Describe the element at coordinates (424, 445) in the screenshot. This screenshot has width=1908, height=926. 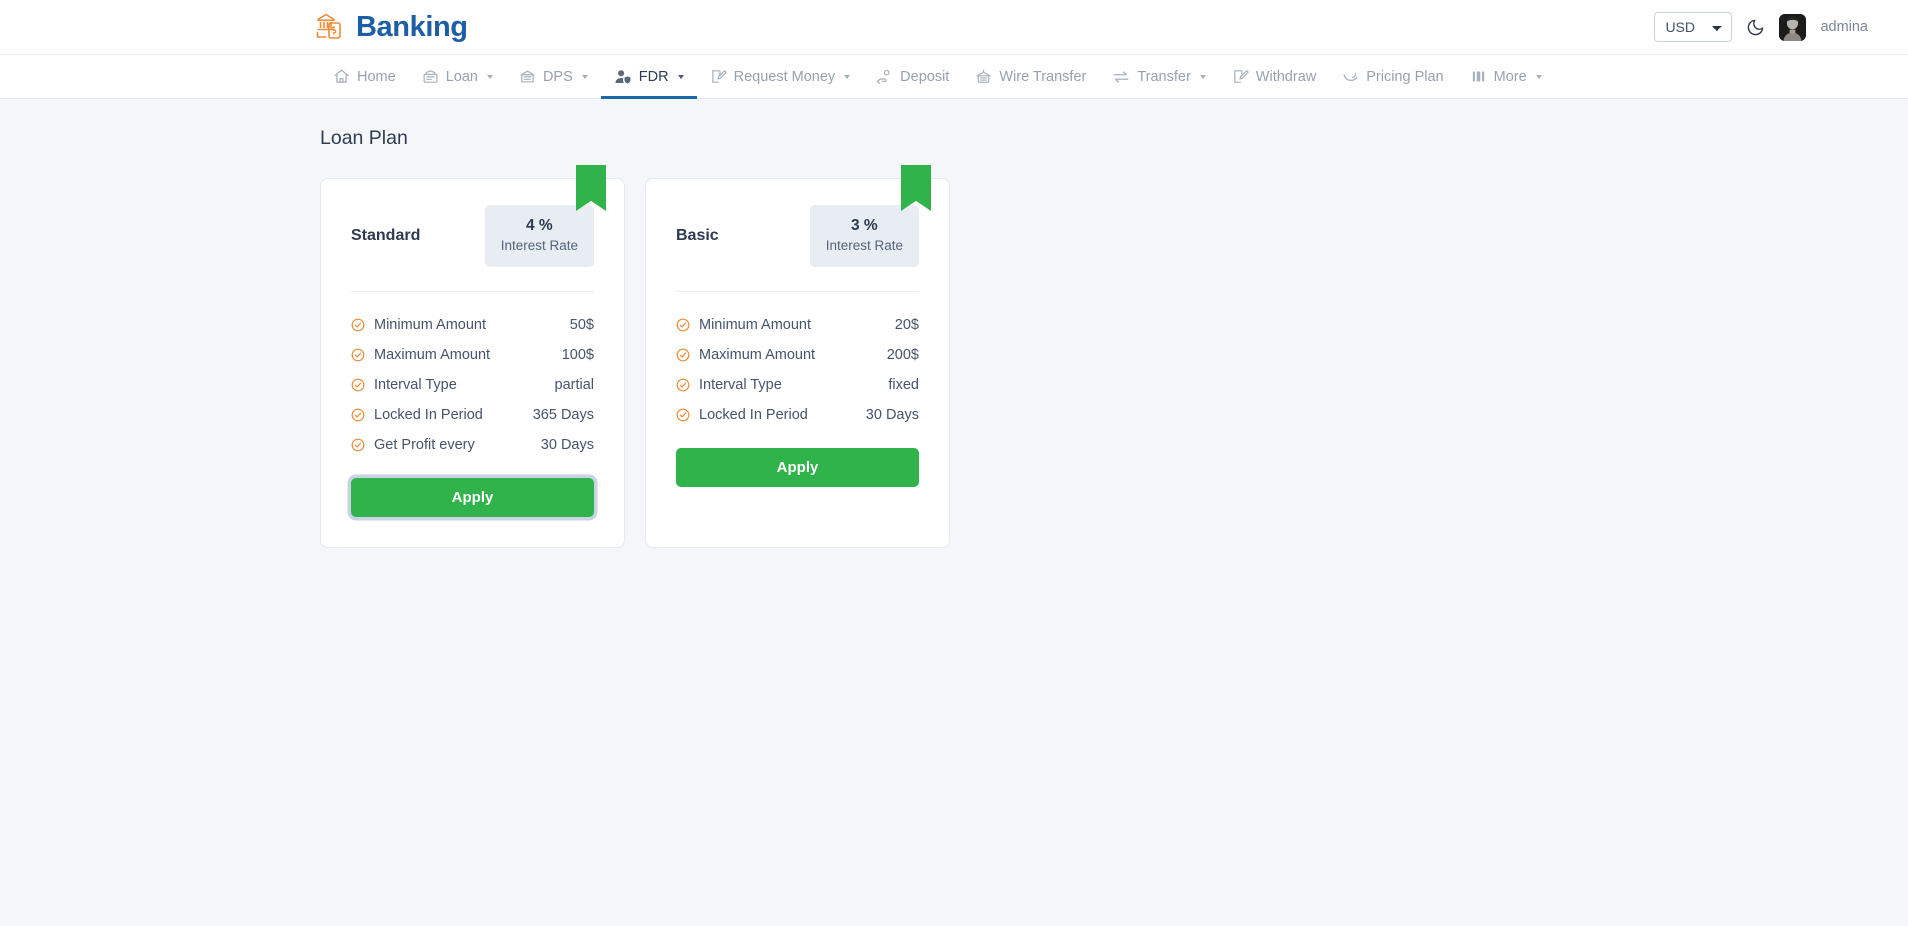
I see `feature-label: Get Profit every` at that location.